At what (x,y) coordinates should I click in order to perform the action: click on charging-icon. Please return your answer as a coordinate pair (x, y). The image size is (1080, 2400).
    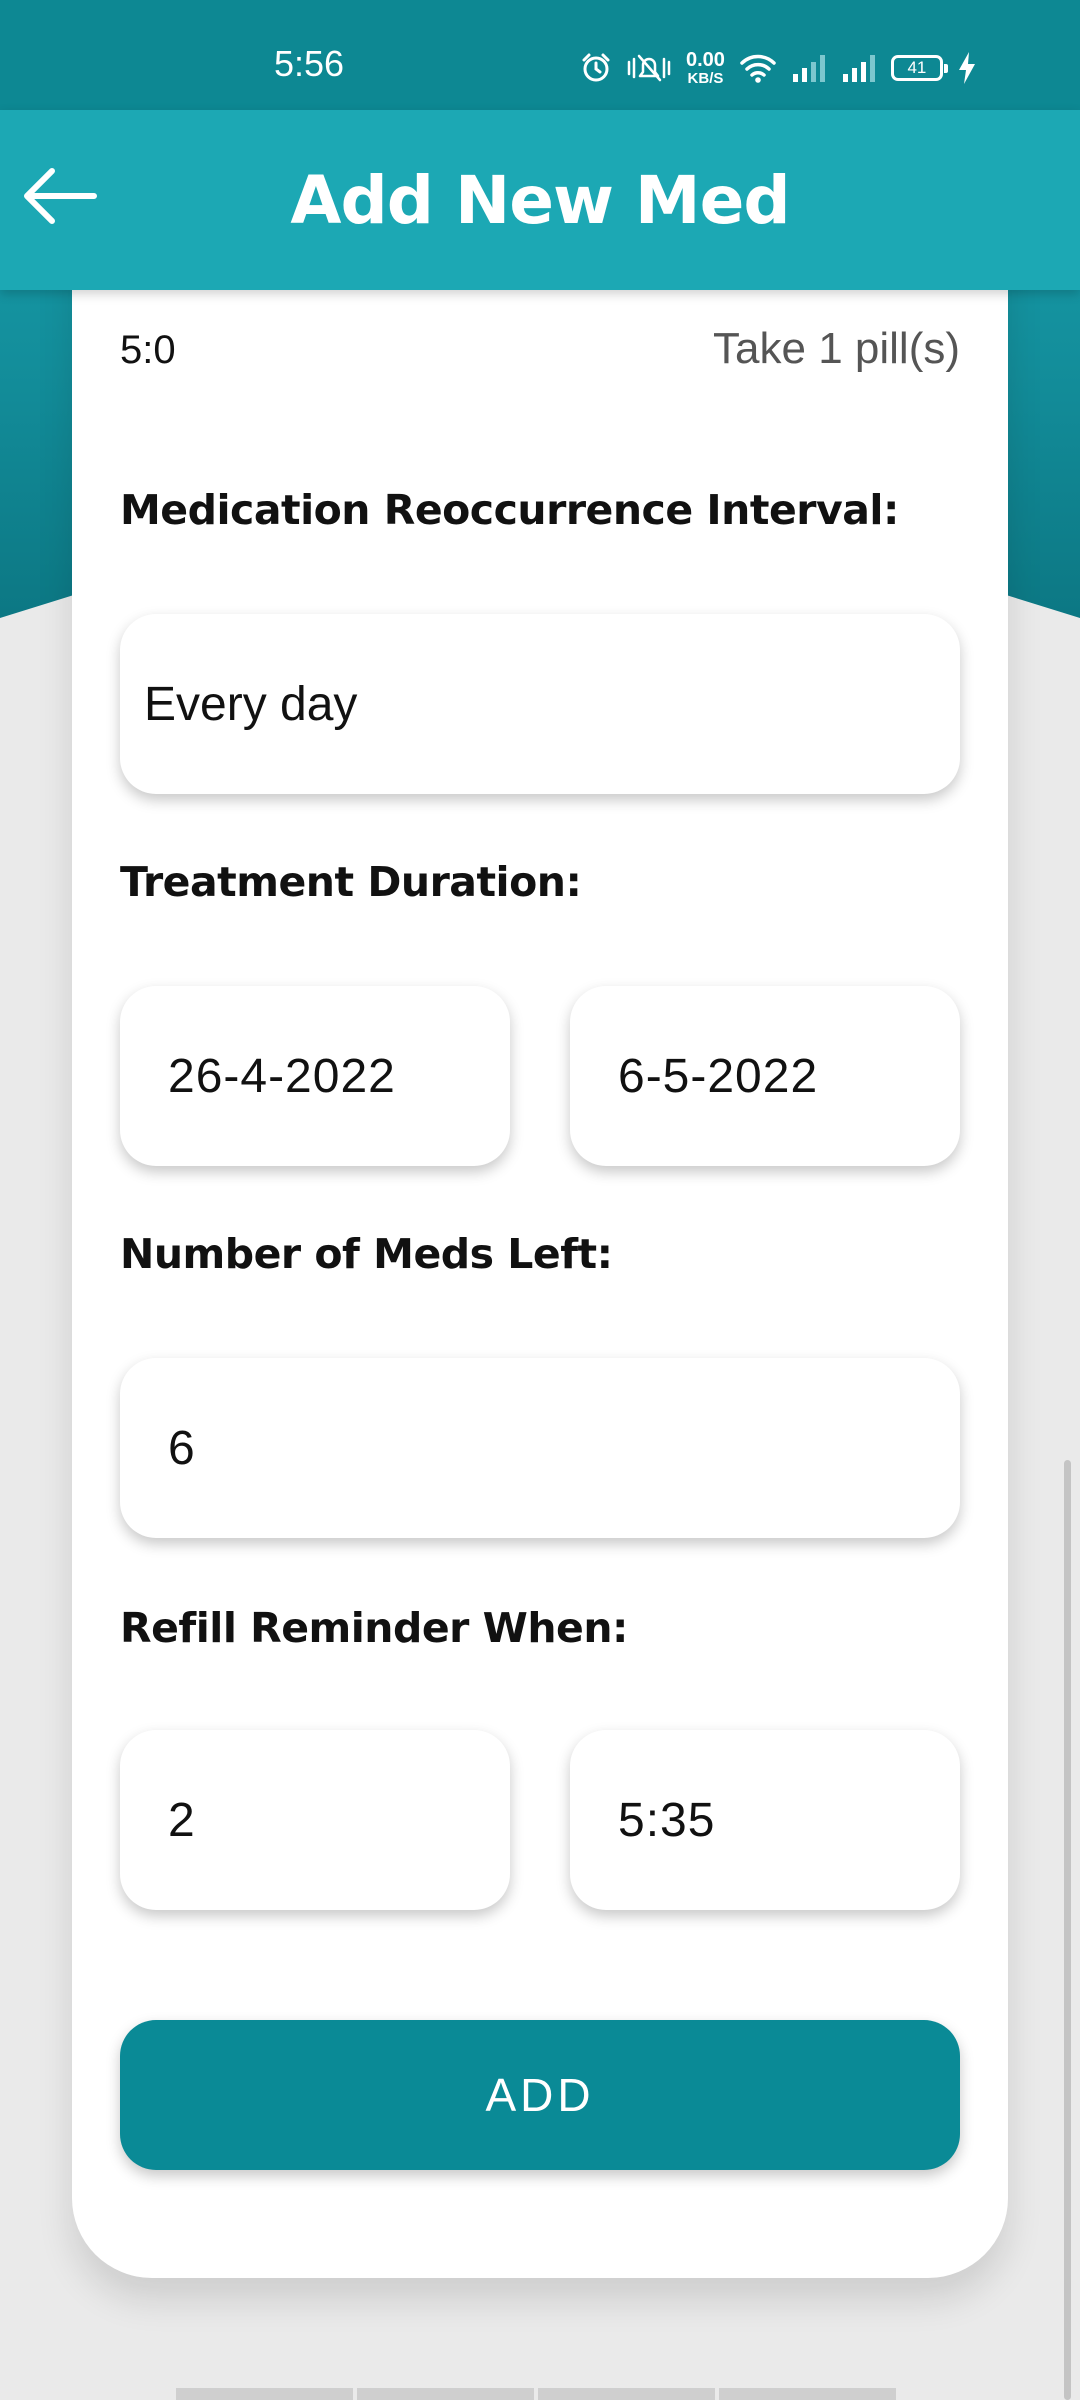
    Looking at the image, I should click on (967, 68).